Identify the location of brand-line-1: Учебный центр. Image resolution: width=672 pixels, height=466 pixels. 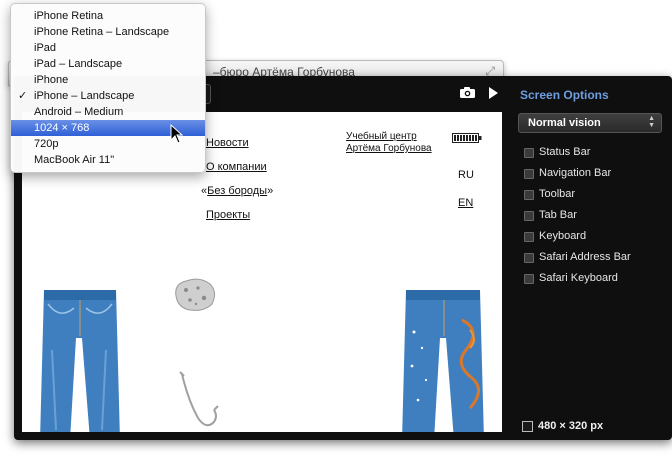
(381, 136).